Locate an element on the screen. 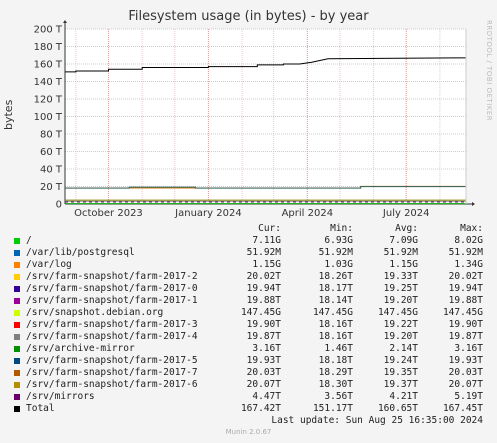 The height and width of the screenshot is (443, 497). legend-value-cur: 20.03T is located at coordinates (263, 372).